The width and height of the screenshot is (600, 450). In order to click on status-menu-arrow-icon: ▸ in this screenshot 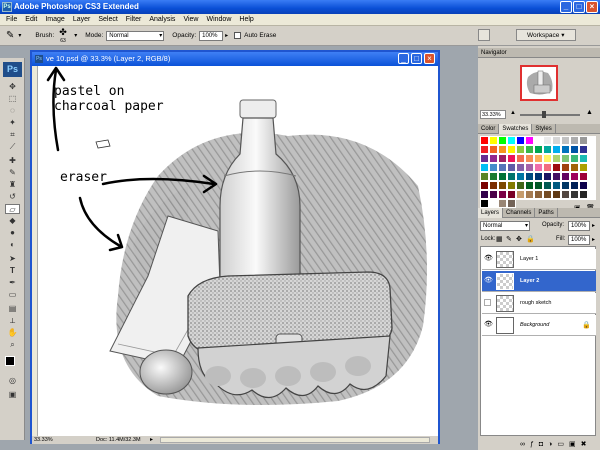, I will do `click(151, 440)`.